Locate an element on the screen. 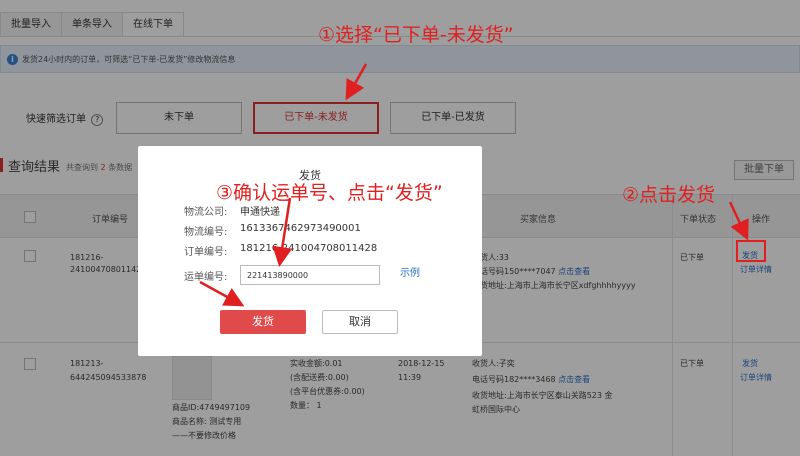  example-link: 示例 is located at coordinates (410, 271).